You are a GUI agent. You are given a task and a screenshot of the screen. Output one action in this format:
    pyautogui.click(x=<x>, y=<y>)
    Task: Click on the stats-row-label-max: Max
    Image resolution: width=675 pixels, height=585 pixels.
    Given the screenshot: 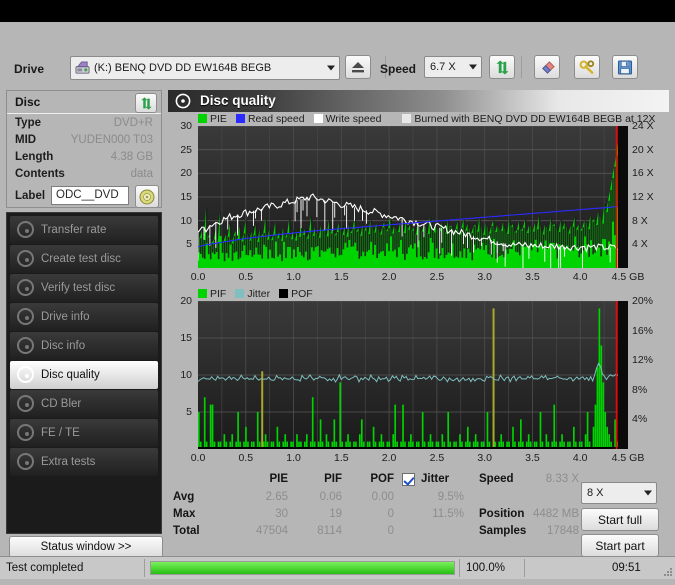 What is the action you would take?
    pyautogui.click(x=184, y=514)
    